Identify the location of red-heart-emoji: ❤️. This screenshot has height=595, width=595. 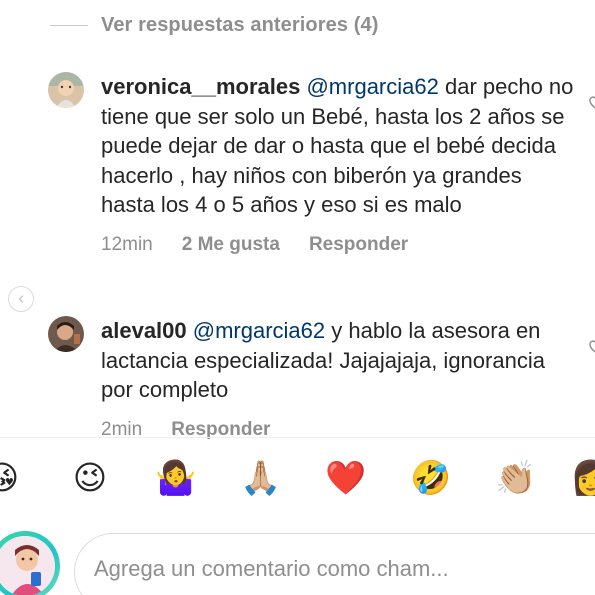
(345, 478).